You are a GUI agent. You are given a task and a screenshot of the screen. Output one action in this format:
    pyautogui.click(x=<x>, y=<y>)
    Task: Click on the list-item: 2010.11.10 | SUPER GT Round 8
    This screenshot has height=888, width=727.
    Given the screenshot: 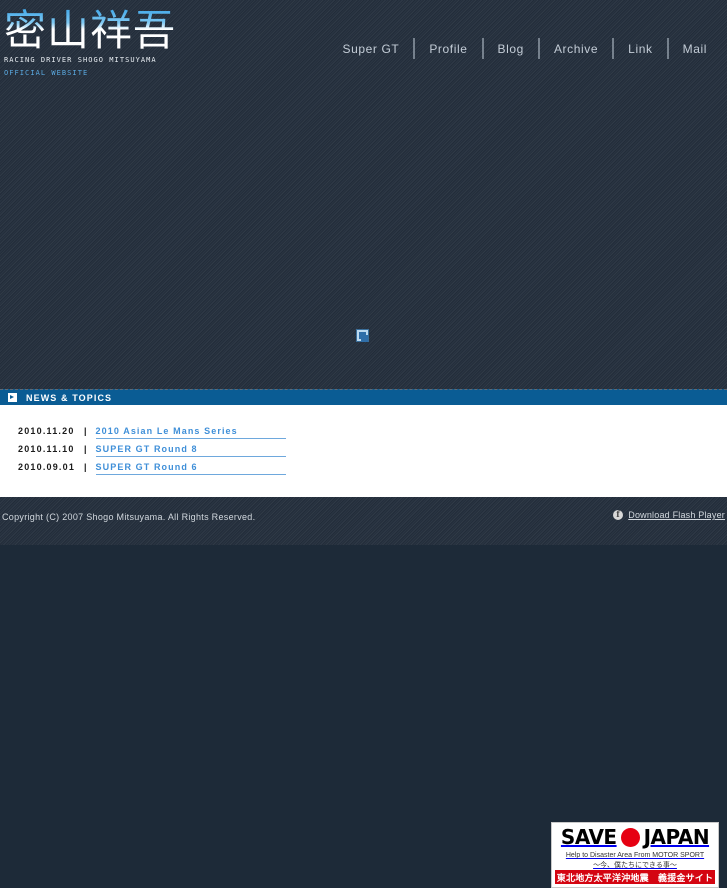 What is the action you would take?
    pyautogui.click(x=152, y=453)
    